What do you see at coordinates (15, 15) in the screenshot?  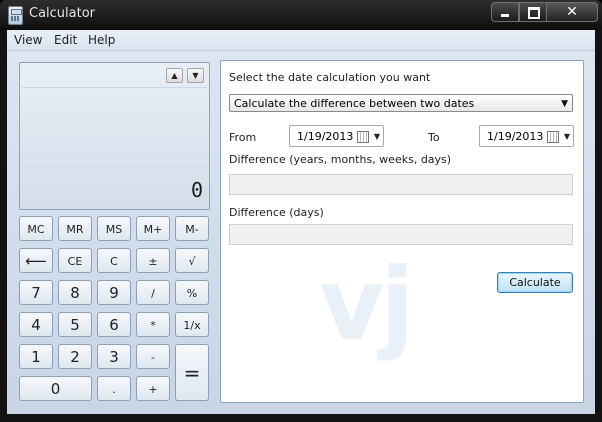 I see `calculator-app-icon` at bounding box center [15, 15].